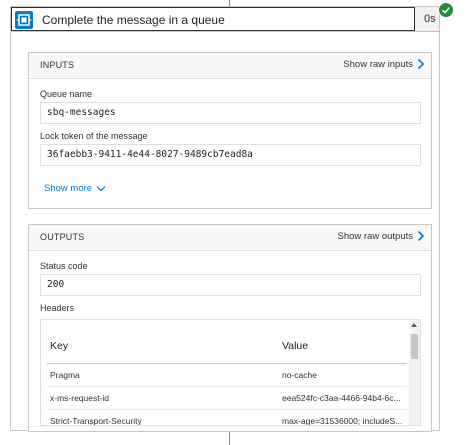 This screenshot has width=474, height=445. I want to click on show-raw-inputs-link: Show raw inputs, so click(384, 64).